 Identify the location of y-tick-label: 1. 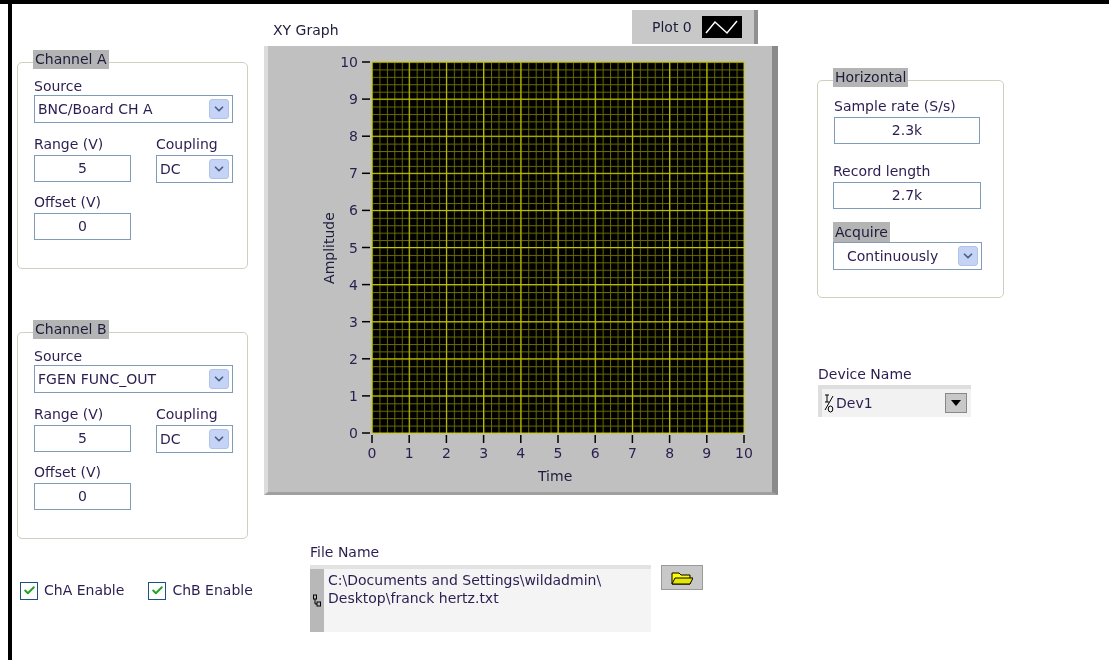
(353, 395).